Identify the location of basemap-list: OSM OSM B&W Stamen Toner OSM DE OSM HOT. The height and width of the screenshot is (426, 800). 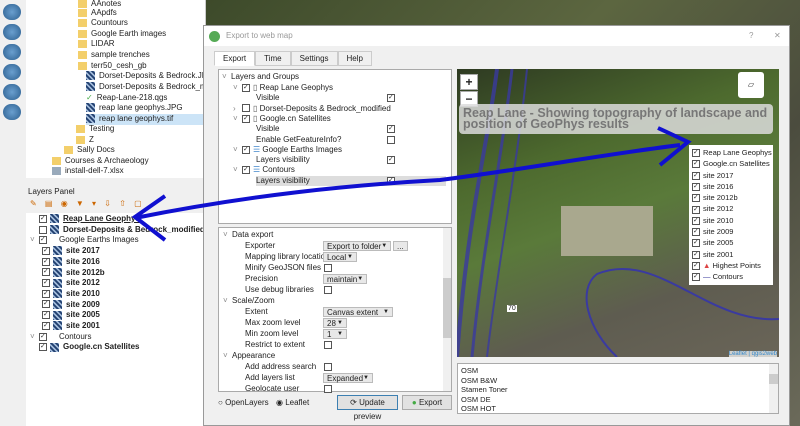
(618, 388).